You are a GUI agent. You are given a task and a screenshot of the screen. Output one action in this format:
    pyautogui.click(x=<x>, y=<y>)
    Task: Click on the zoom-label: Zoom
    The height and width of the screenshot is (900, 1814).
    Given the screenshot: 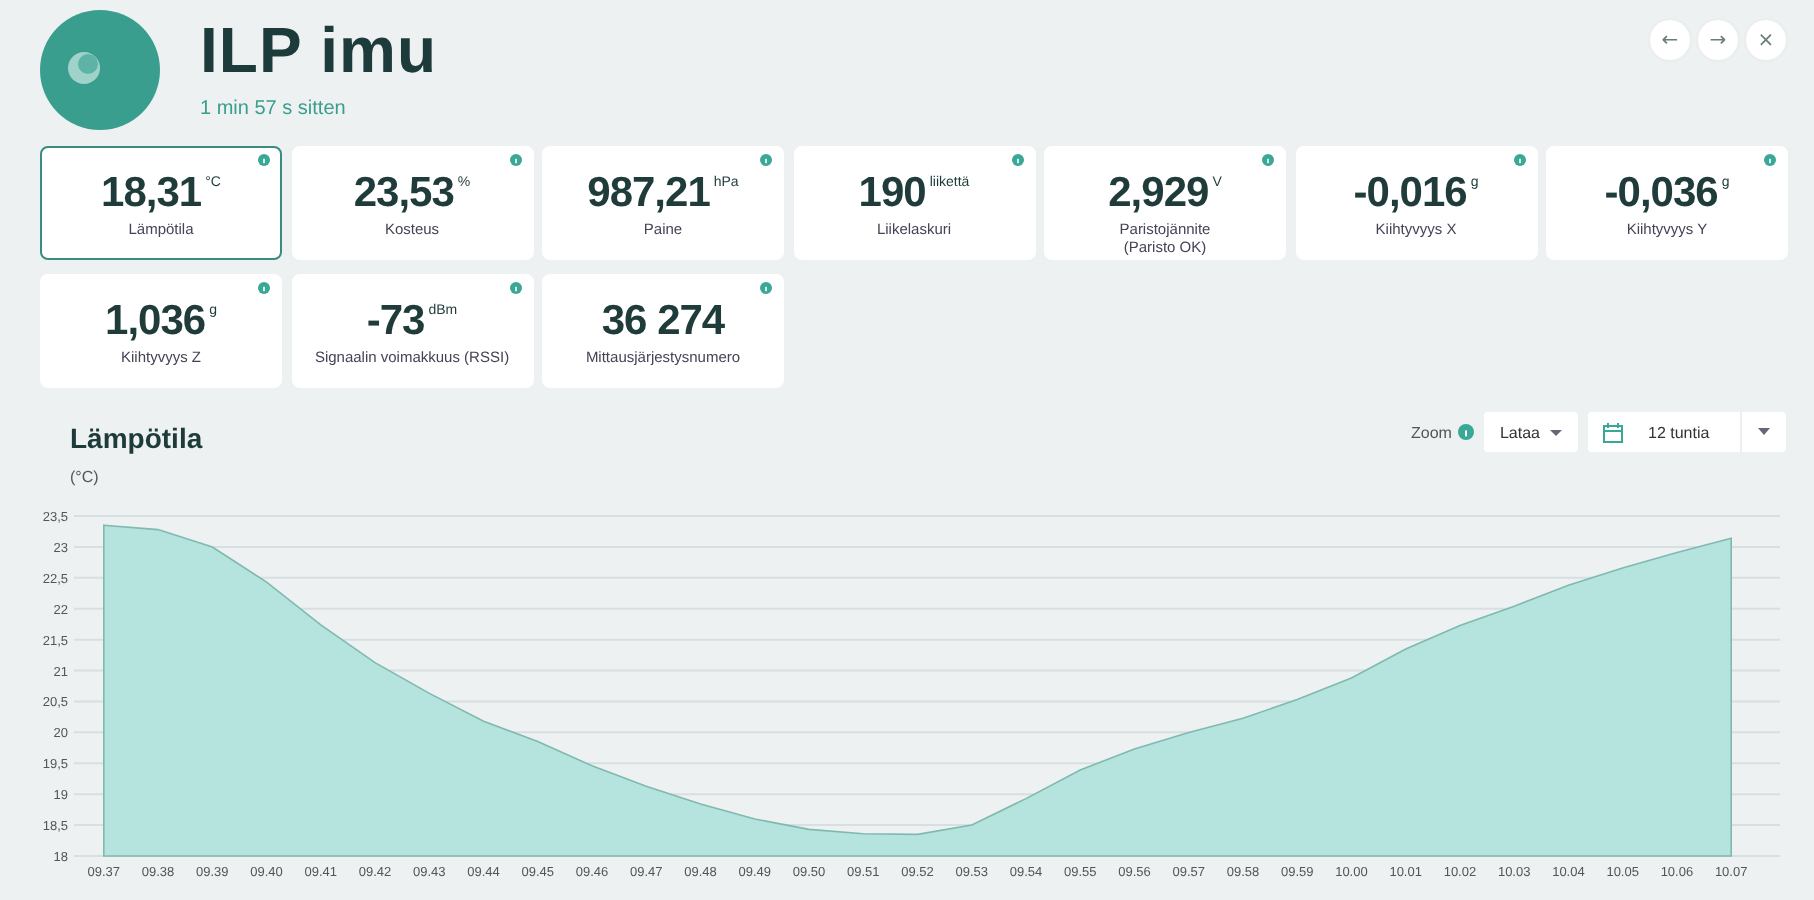 What is the action you would take?
    pyautogui.click(x=1431, y=432)
    